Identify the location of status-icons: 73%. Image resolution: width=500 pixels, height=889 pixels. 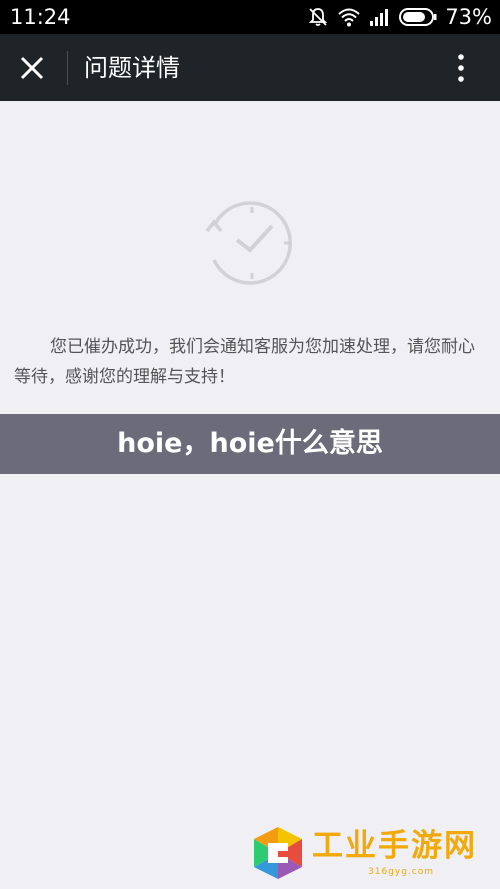
(399, 17).